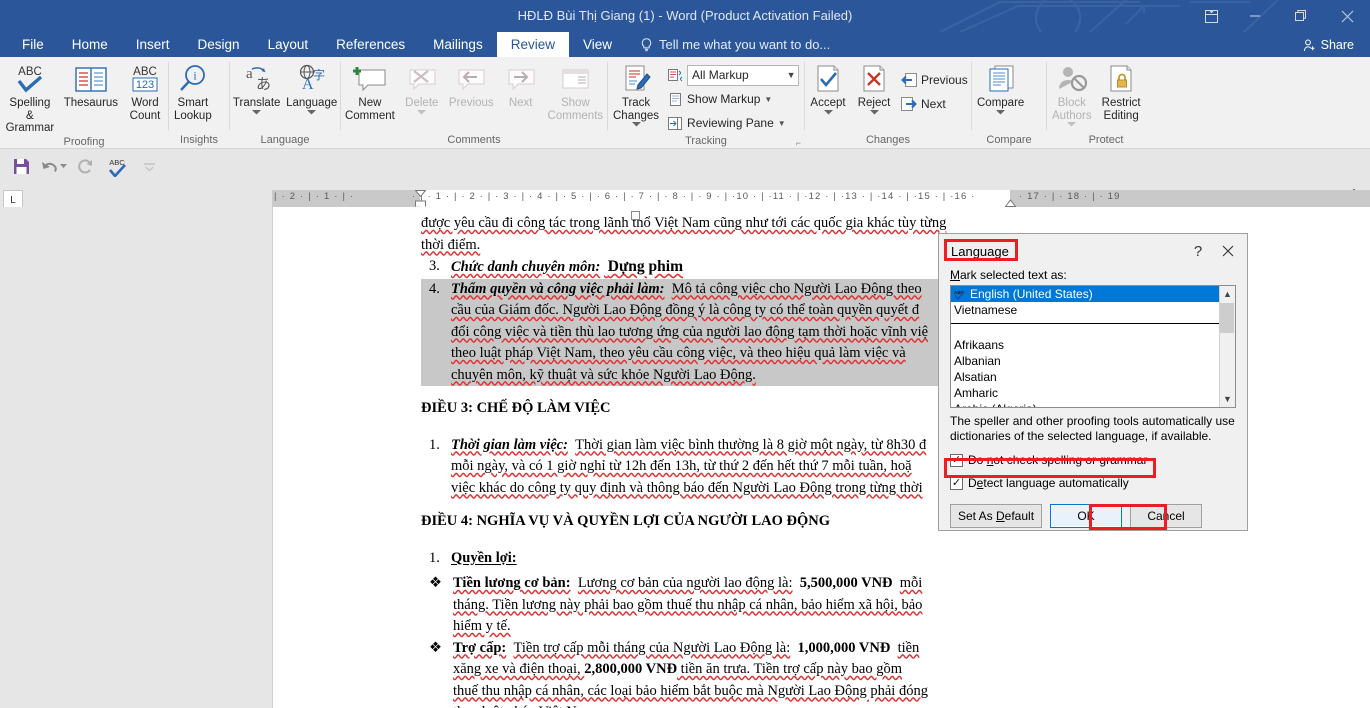  What do you see at coordinates (1093, 483) in the screenshot?
I see `detect-language-row: ✓ Detect language automatically` at bounding box center [1093, 483].